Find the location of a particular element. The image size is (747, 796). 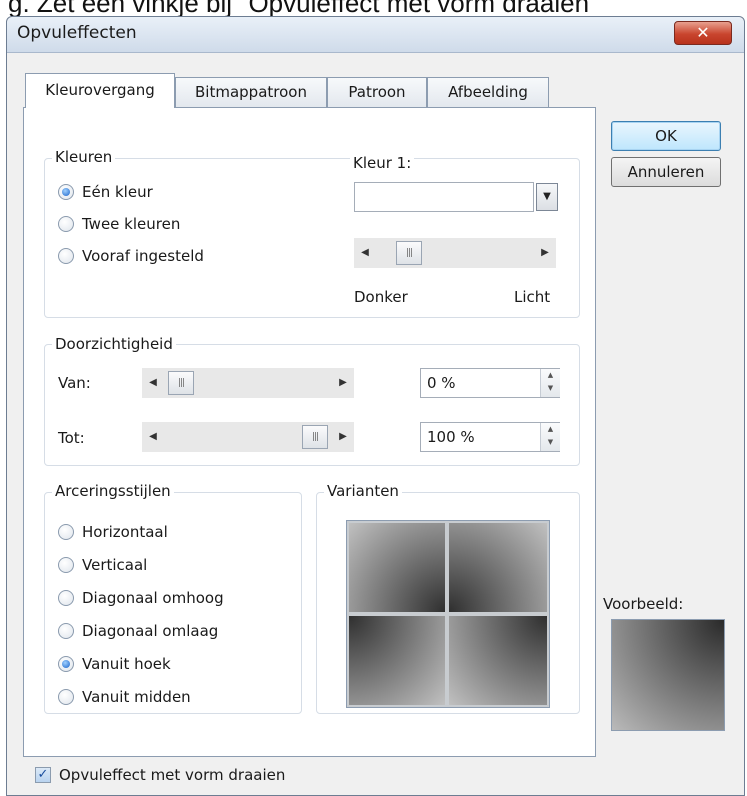

title-bar: Opvuleffecten ✕ is located at coordinates (375, 35).